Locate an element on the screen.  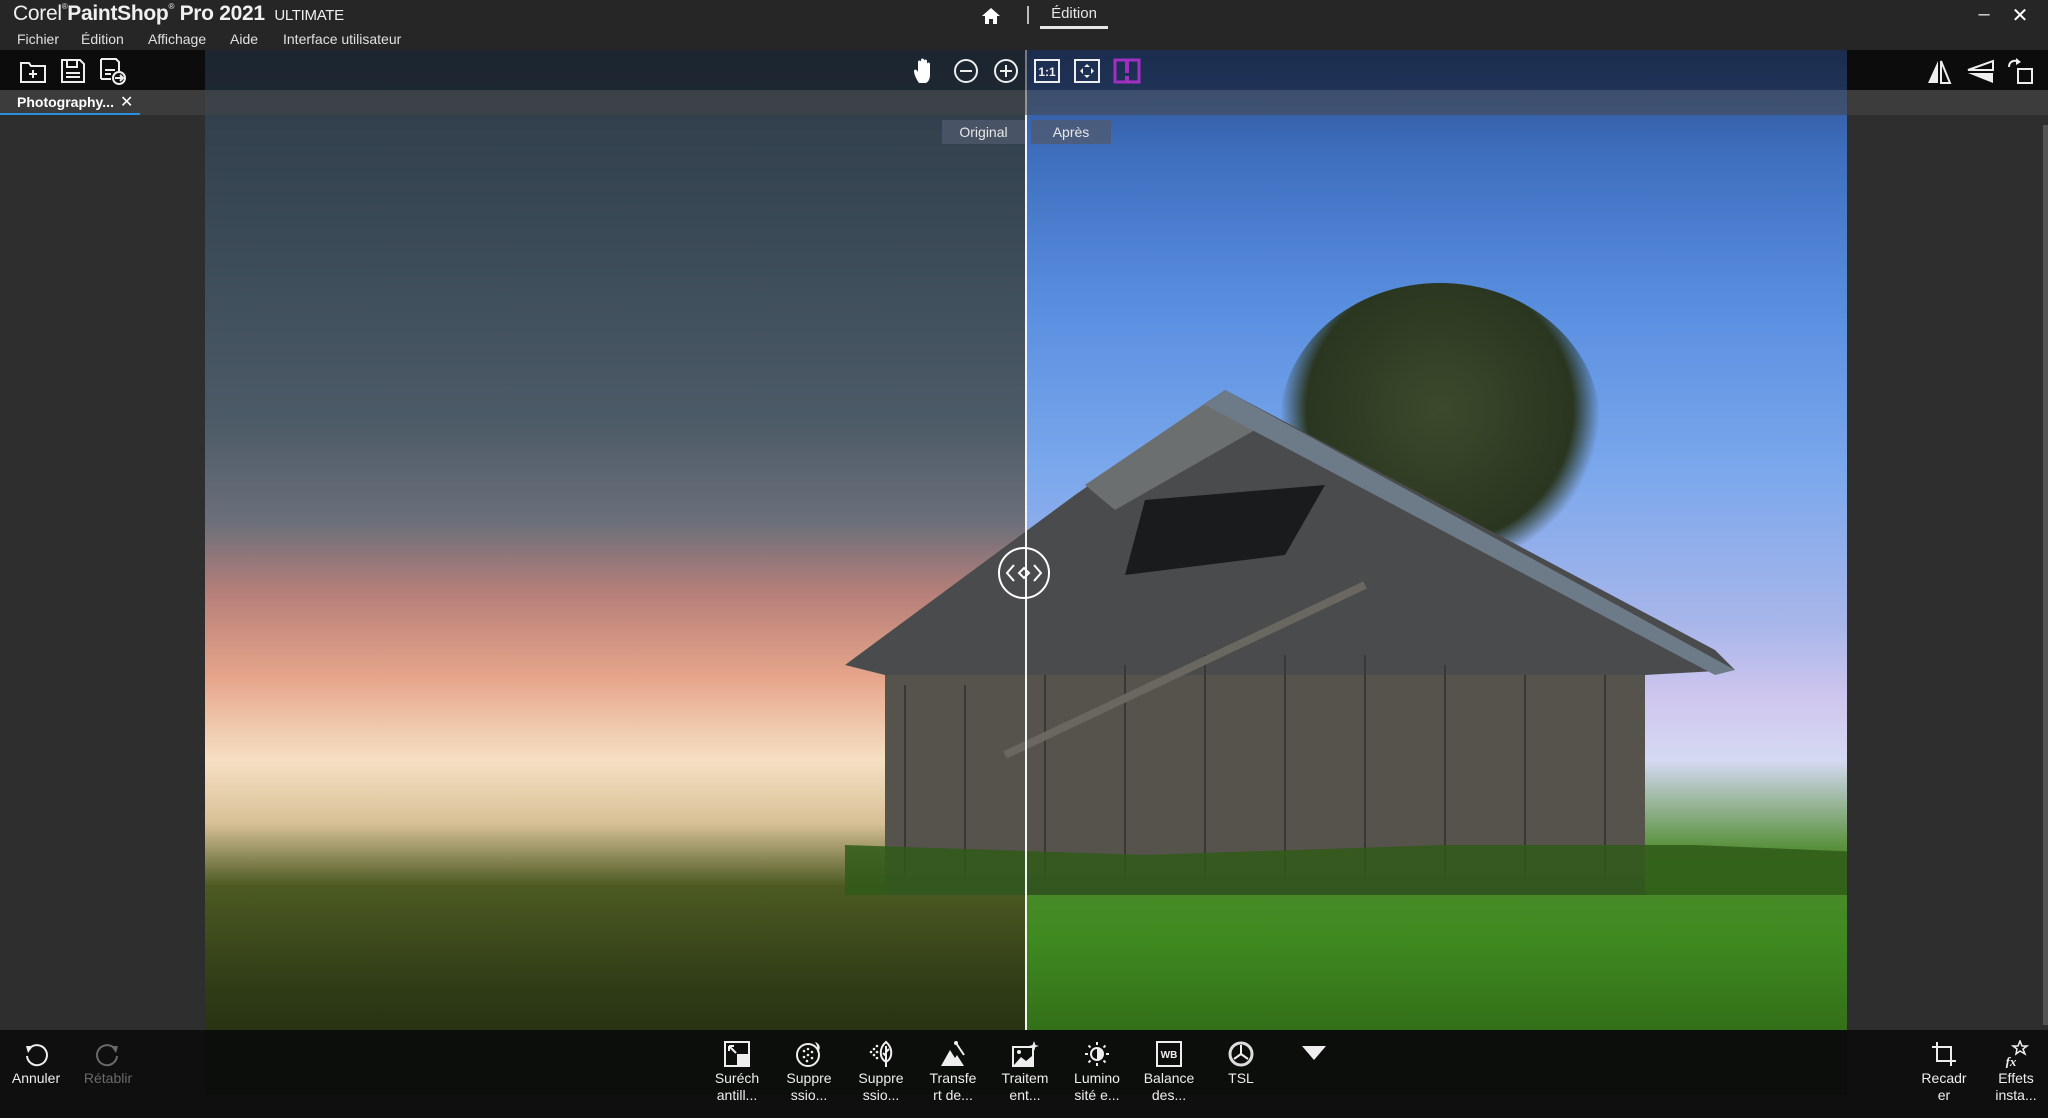
flip-vertical-button is located at coordinates (1980, 71).